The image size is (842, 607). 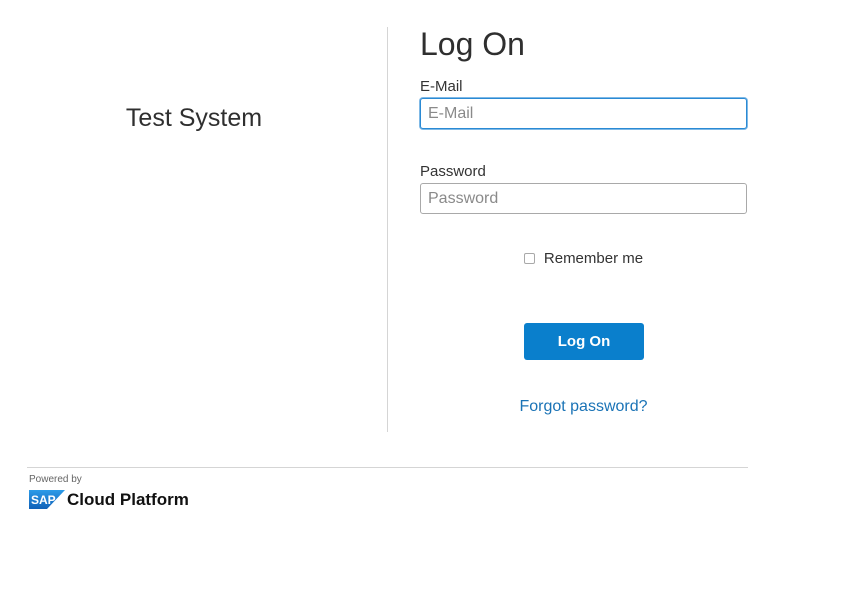 What do you see at coordinates (387, 467) in the screenshot?
I see `footer-divider` at bounding box center [387, 467].